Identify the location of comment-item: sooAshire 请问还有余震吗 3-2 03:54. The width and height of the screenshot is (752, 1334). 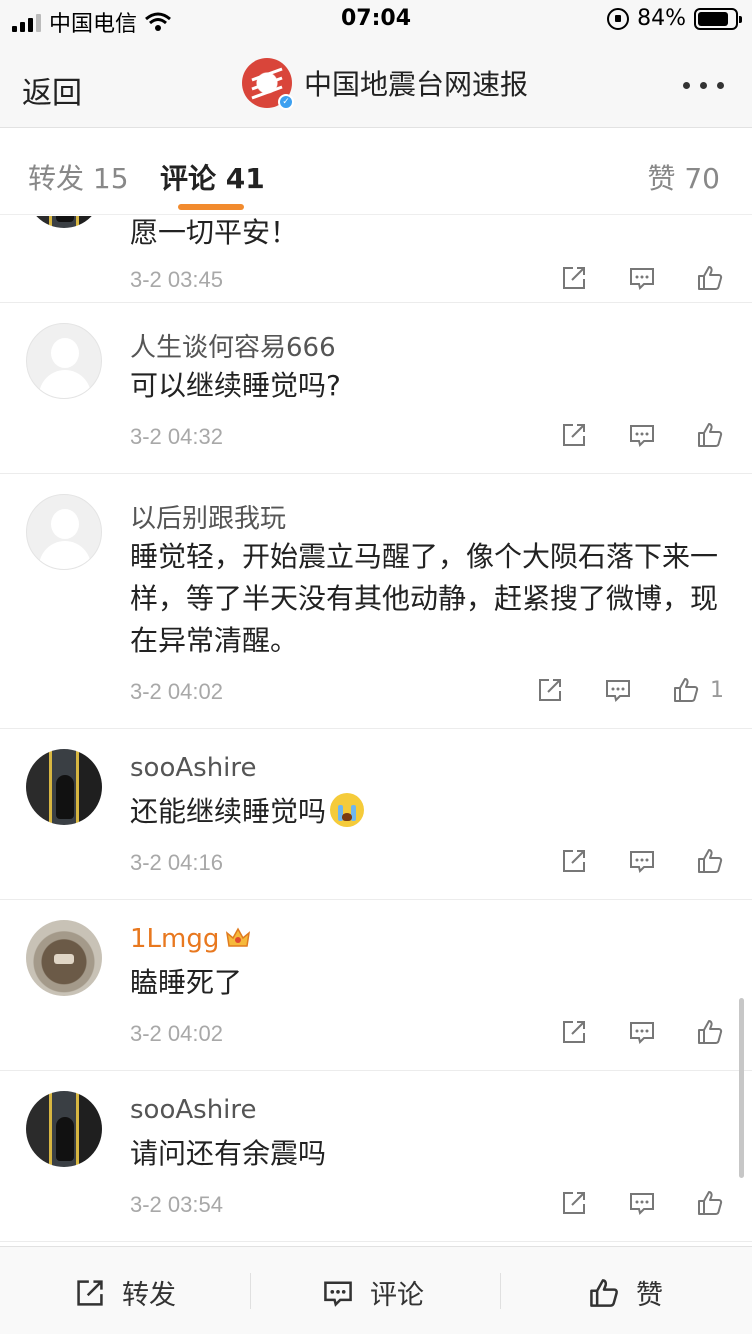
(376, 1156).